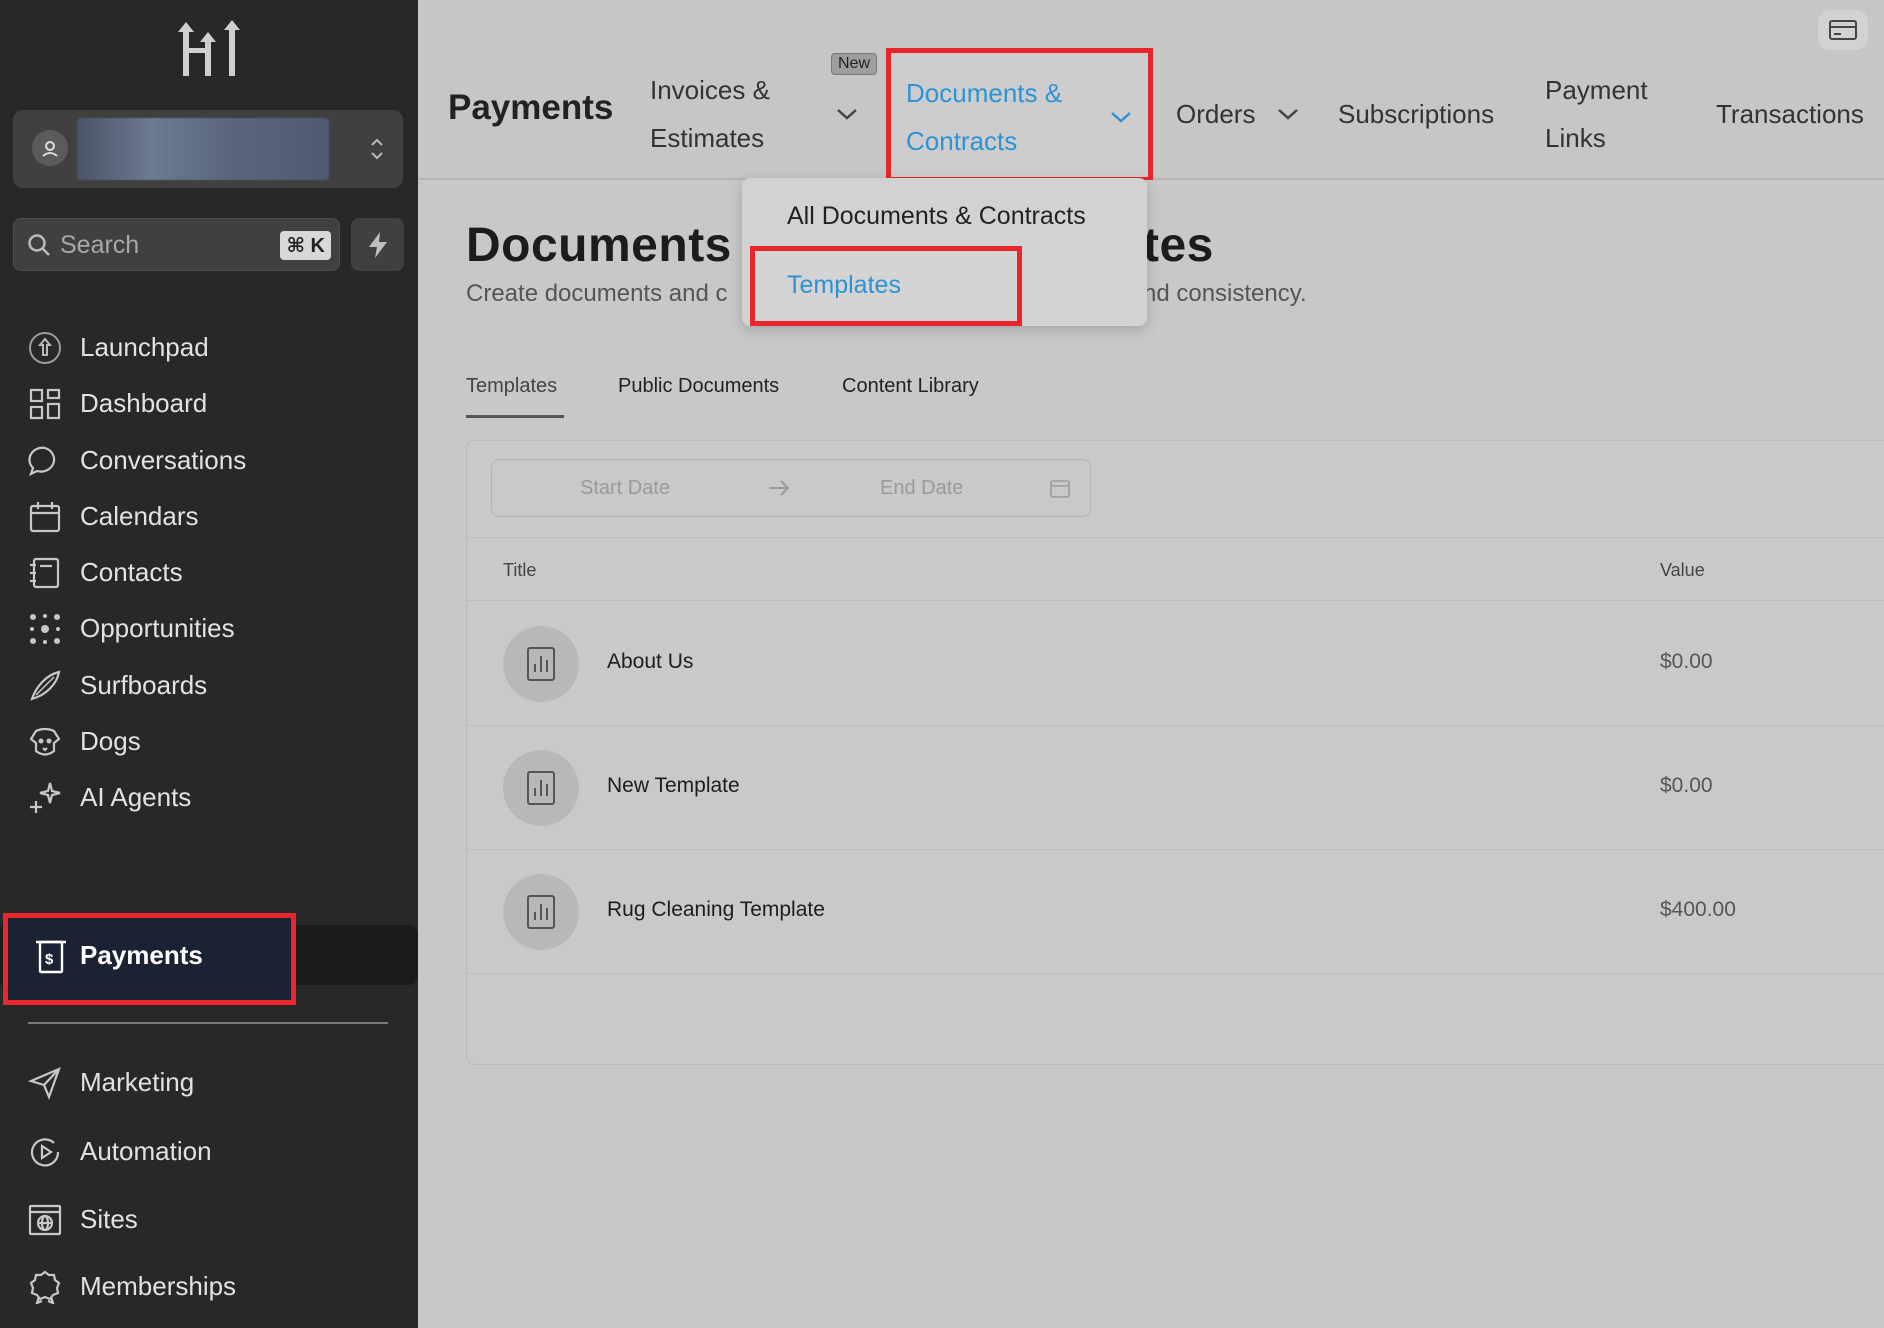 The image size is (1884, 1328). Describe the element at coordinates (157, 627) in the screenshot. I see `sidebar-item-label: Opportunities` at that location.